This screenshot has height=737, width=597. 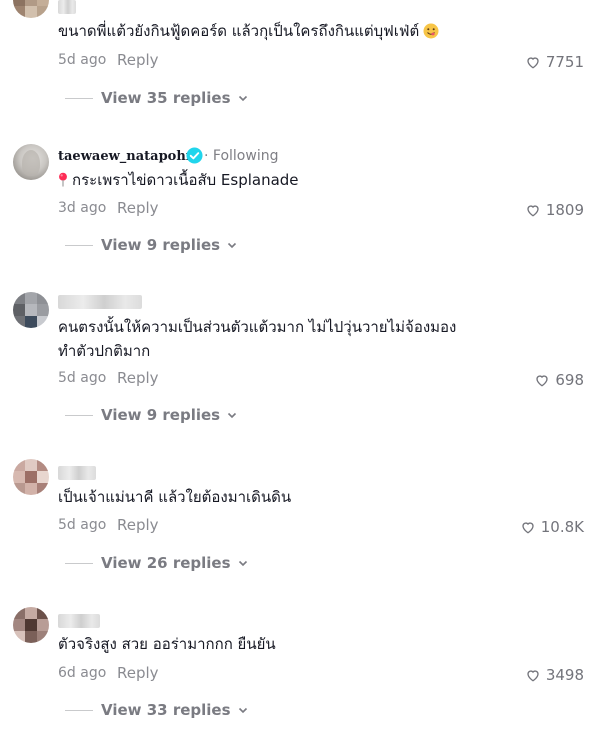 I want to click on like-button: 7751, so click(x=554, y=62).